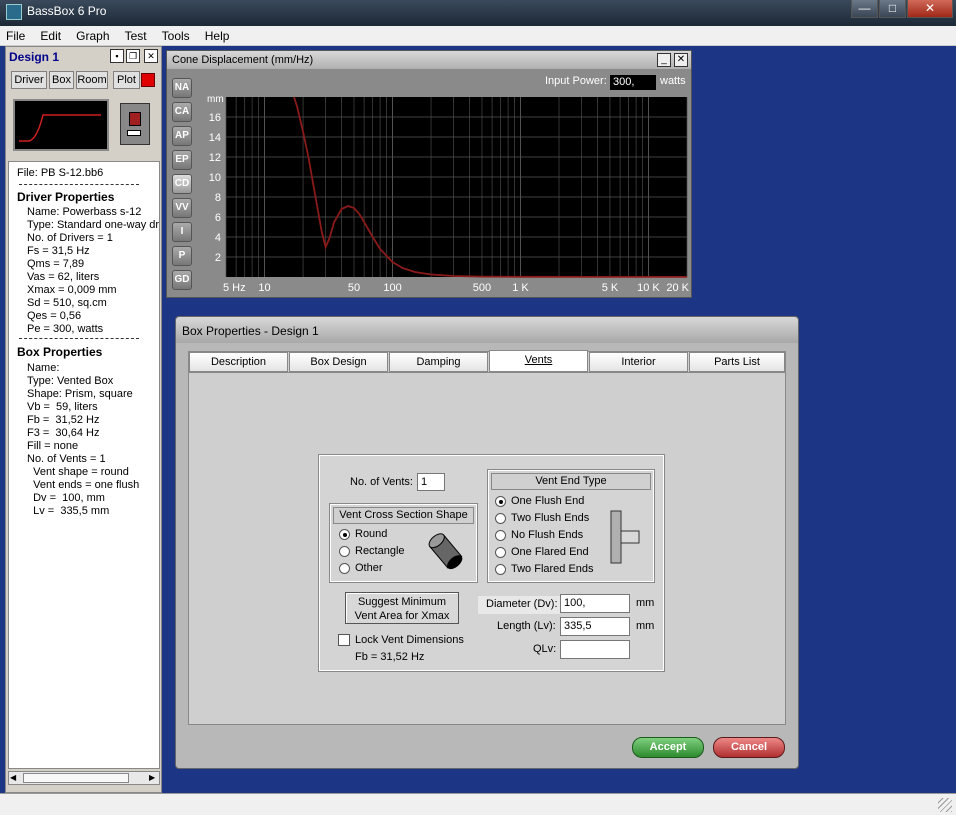 Image resolution: width=956 pixels, height=815 pixels. Describe the element at coordinates (92, 80) in the screenshot. I see `tab-room: Room` at that location.